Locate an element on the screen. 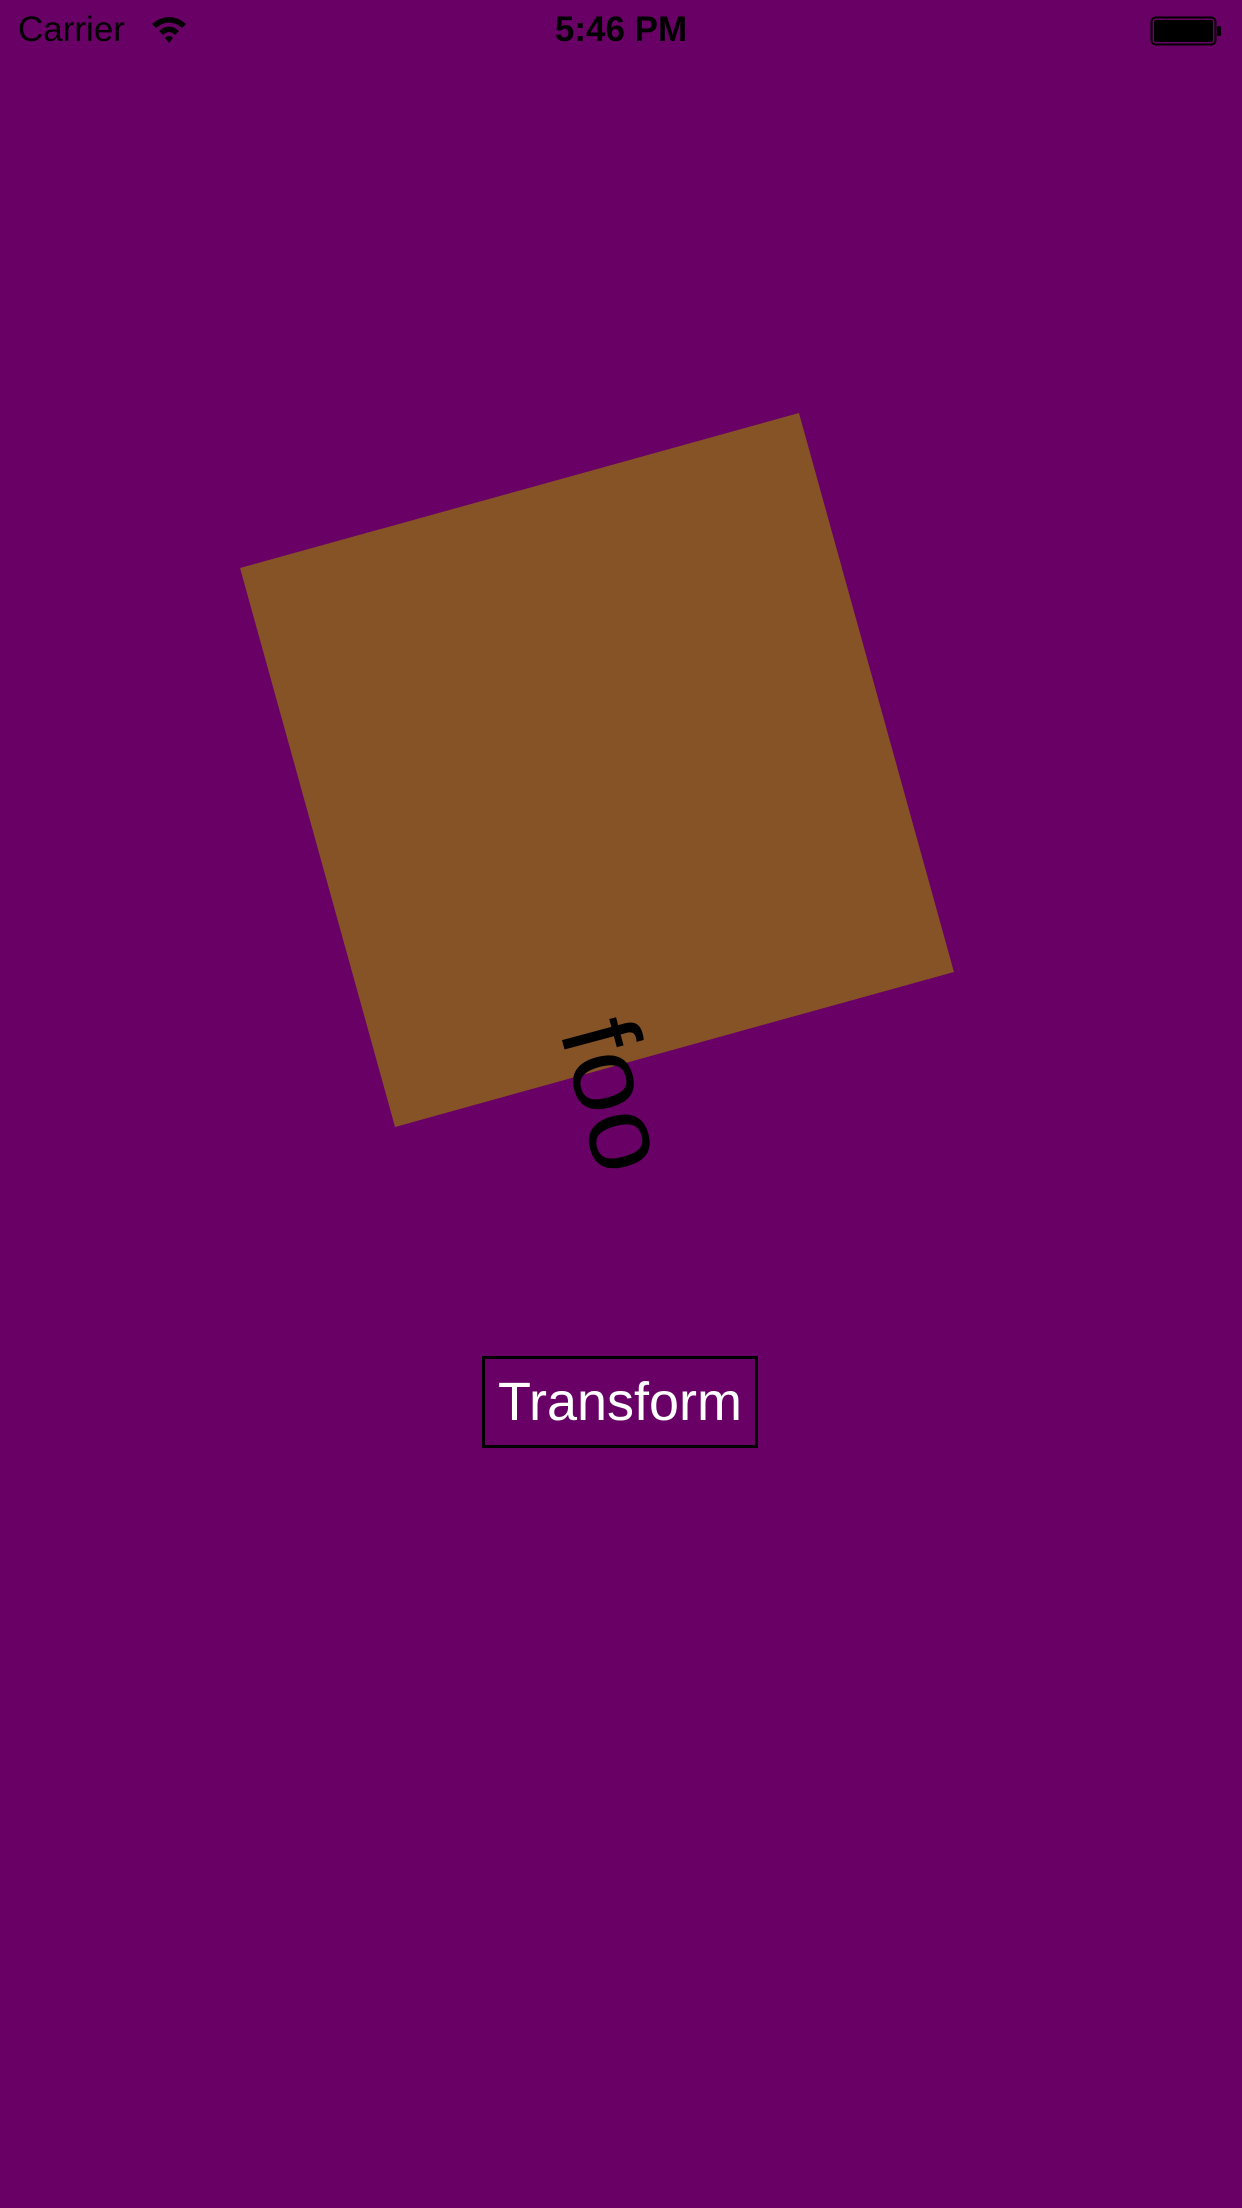 The image size is (1242, 2208). battery-icon is located at coordinates (1186, 31).